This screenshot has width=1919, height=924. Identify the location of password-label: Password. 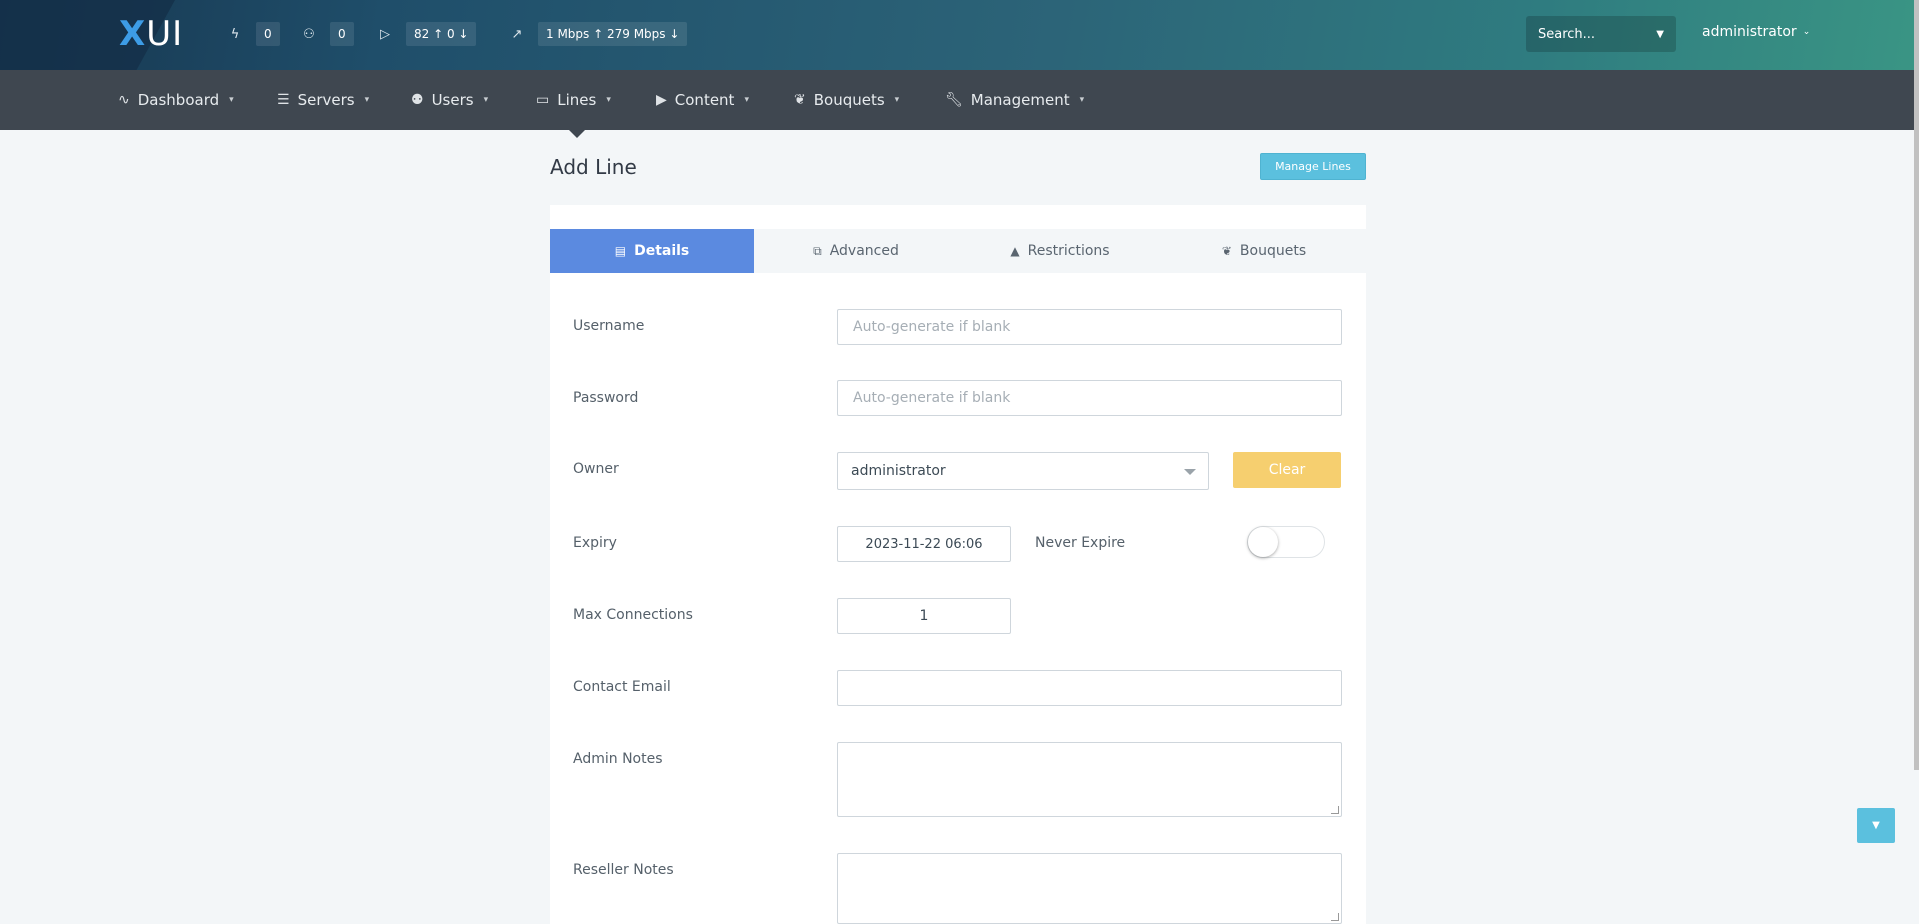
(606, 398).